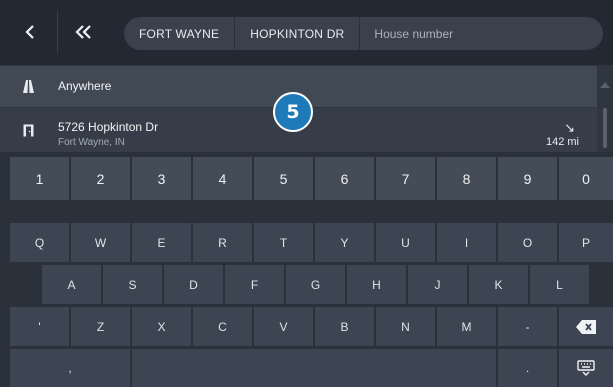 The height and width of the screenshot is (387, 613). Describe the element at coordinates (466, 242) in the screenshot. I see `key-i: I` at that location.